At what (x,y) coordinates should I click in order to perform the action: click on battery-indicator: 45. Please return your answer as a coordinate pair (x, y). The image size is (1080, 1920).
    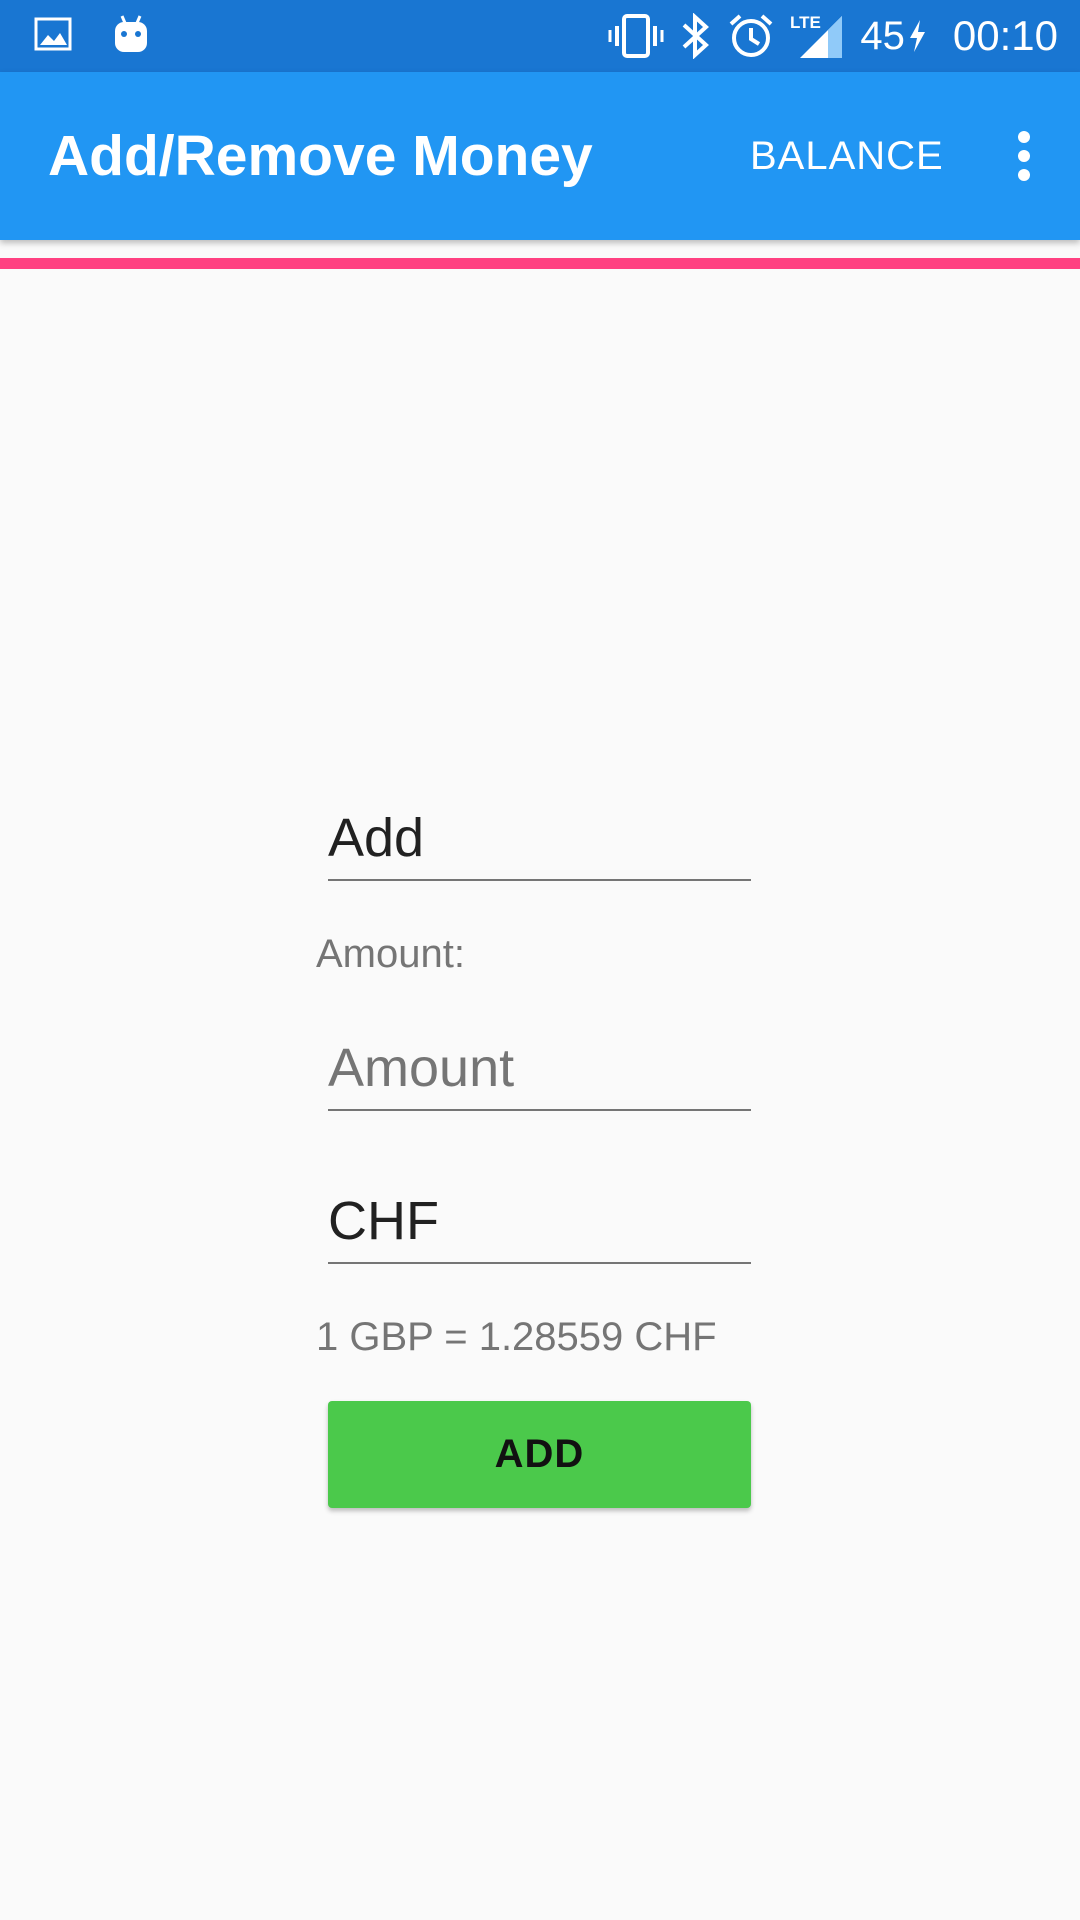
    Looking at the image, I should click on (893, 36).